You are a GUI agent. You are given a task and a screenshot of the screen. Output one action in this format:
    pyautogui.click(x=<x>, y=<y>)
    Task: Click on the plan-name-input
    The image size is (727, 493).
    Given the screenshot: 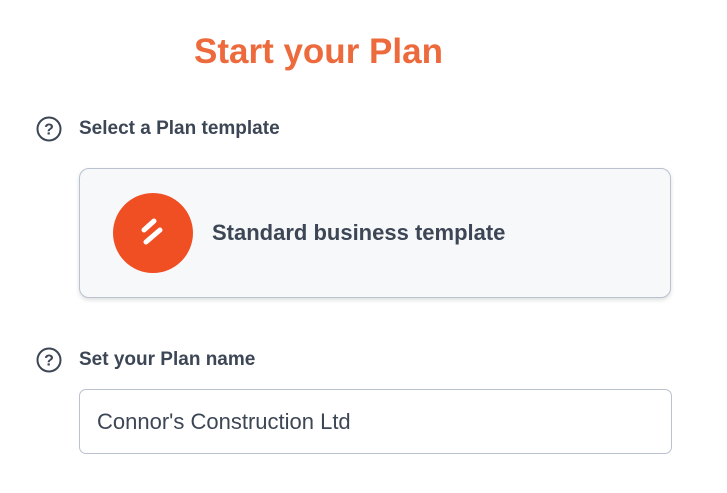 What is the action you would take?
    pyautogui.click(x=375, y=421)
    